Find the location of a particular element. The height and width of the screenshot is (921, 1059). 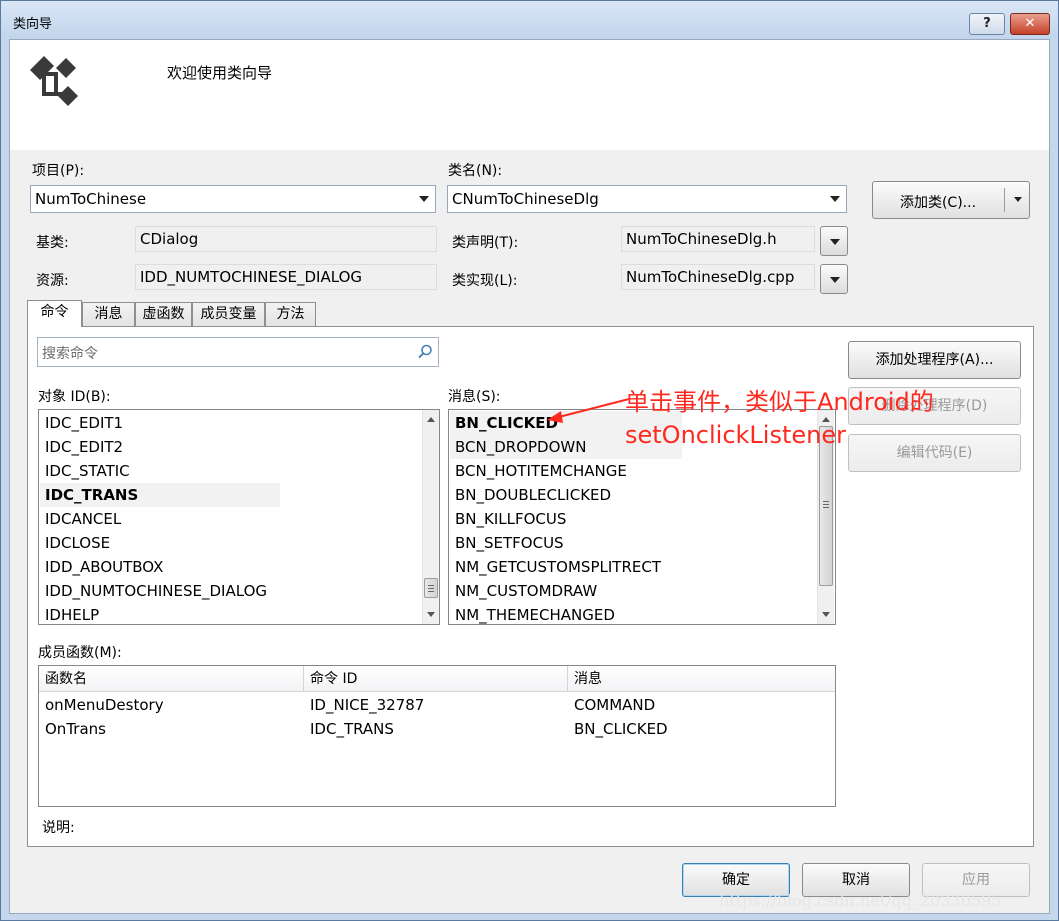

list-item-selected: IDC_TRANS is located at coordinates (91, 495).